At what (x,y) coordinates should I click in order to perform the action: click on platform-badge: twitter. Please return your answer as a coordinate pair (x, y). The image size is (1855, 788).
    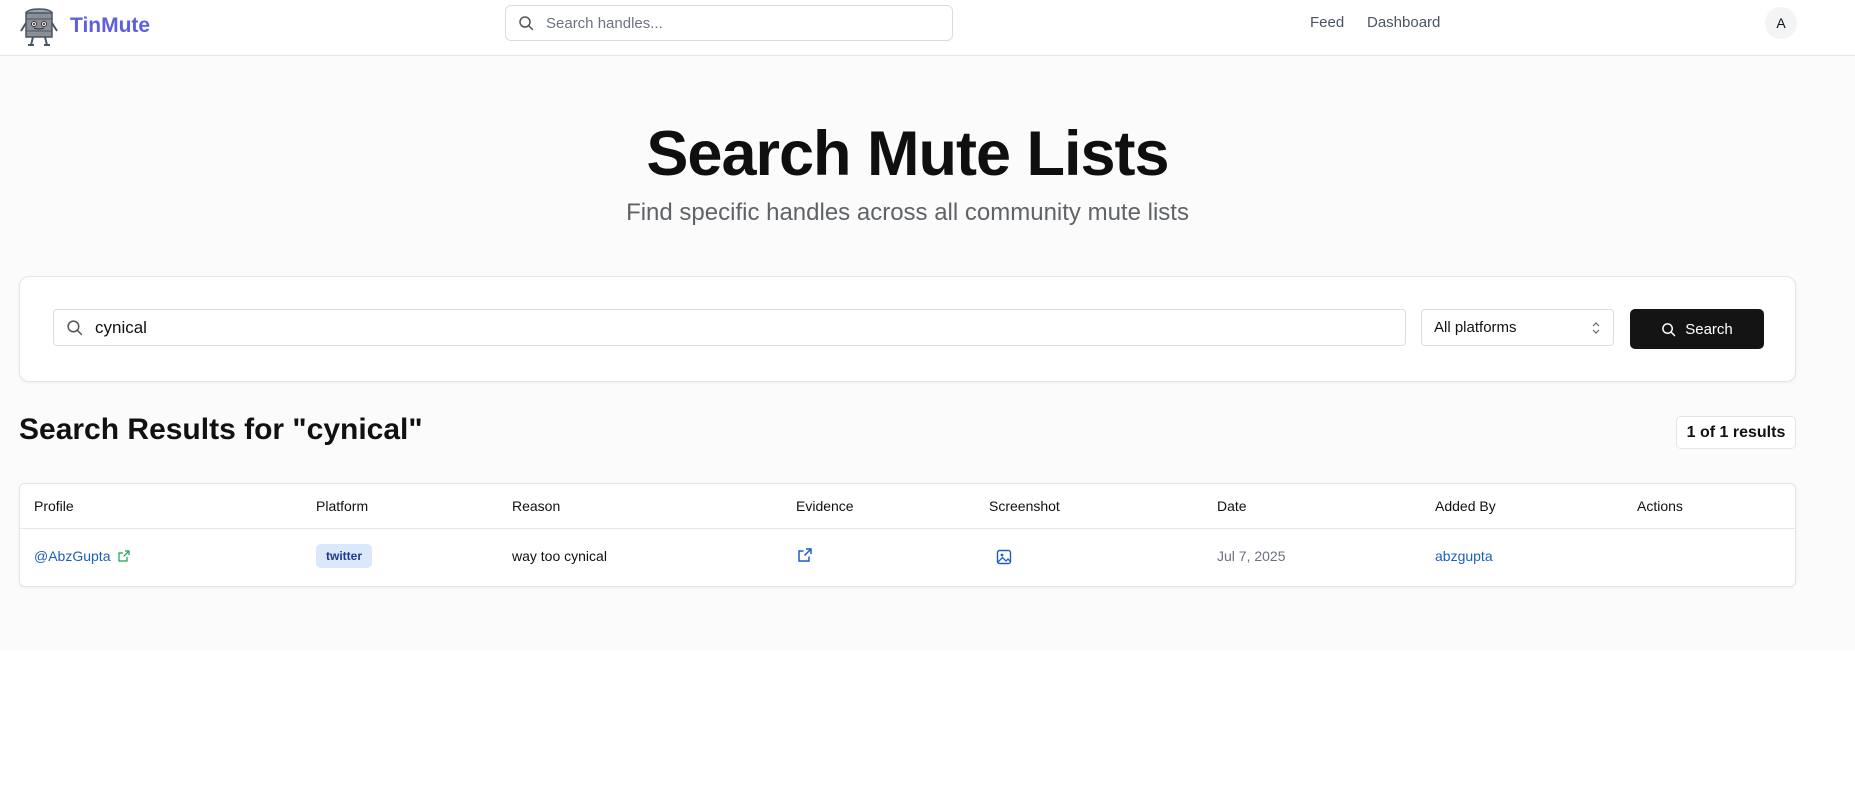
    Looking at the image, I should click on (344, 556).